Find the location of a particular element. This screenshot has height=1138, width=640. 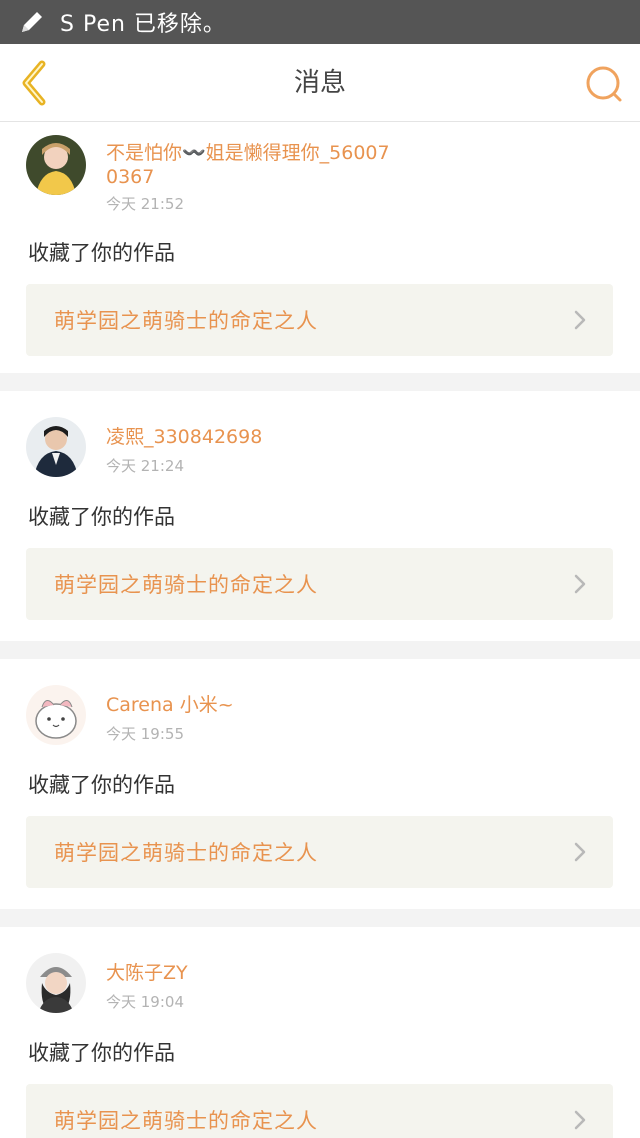

timestamp: 今天 19:55 is located at coordinates (145, 734).